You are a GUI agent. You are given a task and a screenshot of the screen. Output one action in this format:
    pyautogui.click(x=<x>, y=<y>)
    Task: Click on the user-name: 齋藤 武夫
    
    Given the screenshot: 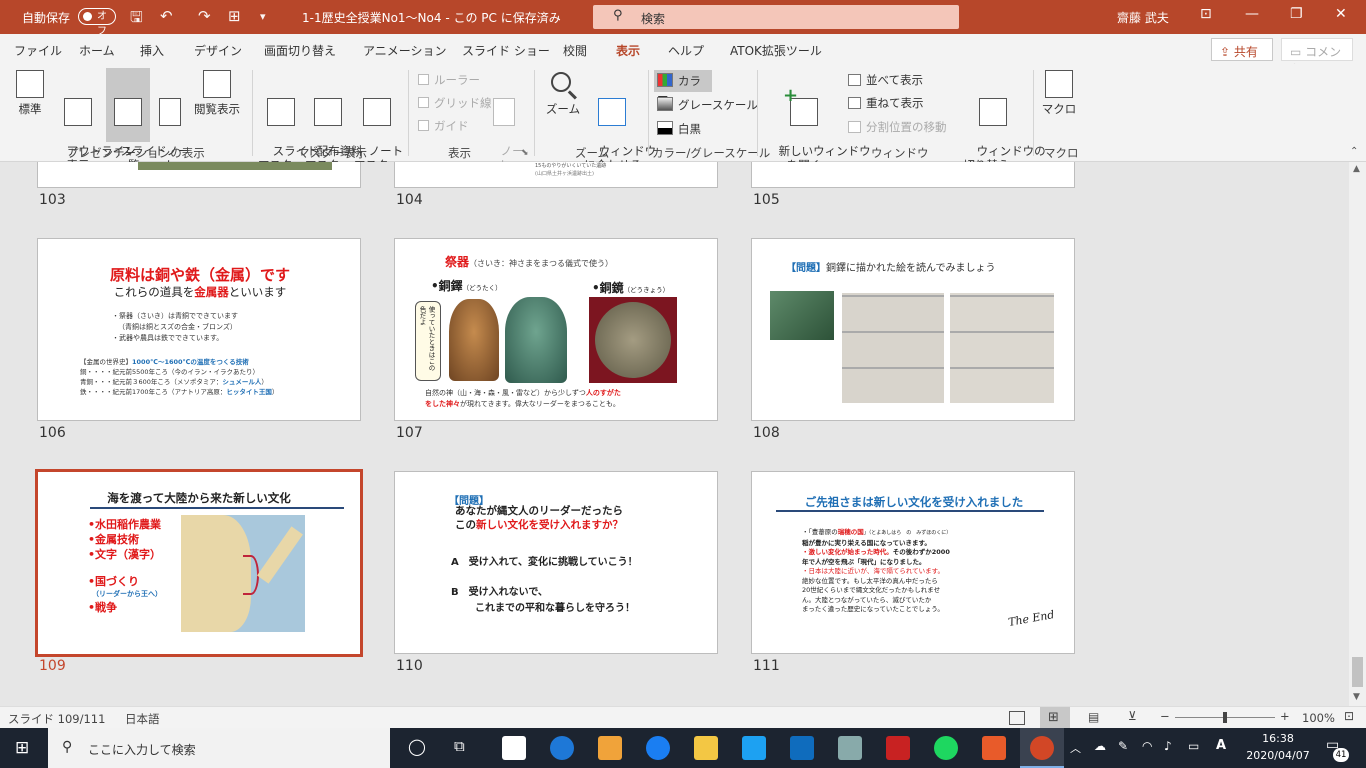 What is the action you would take?
    pyautogui.click(x=1143, y=17)
    